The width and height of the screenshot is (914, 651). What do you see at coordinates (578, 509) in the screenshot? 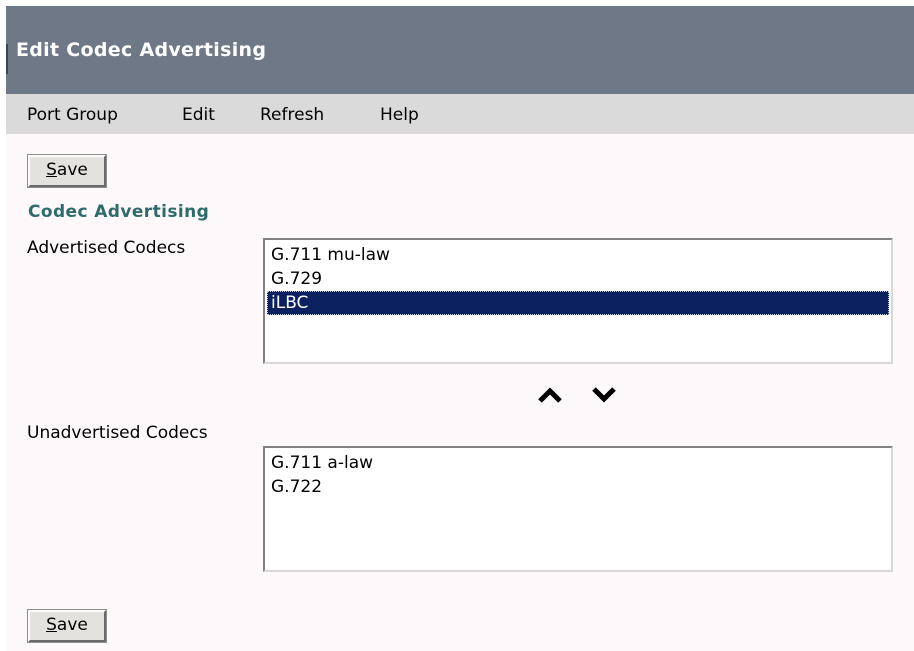
I see `unadvertised-codecs-list: G.711 a-law G.722` at bounding box center [578, 509].